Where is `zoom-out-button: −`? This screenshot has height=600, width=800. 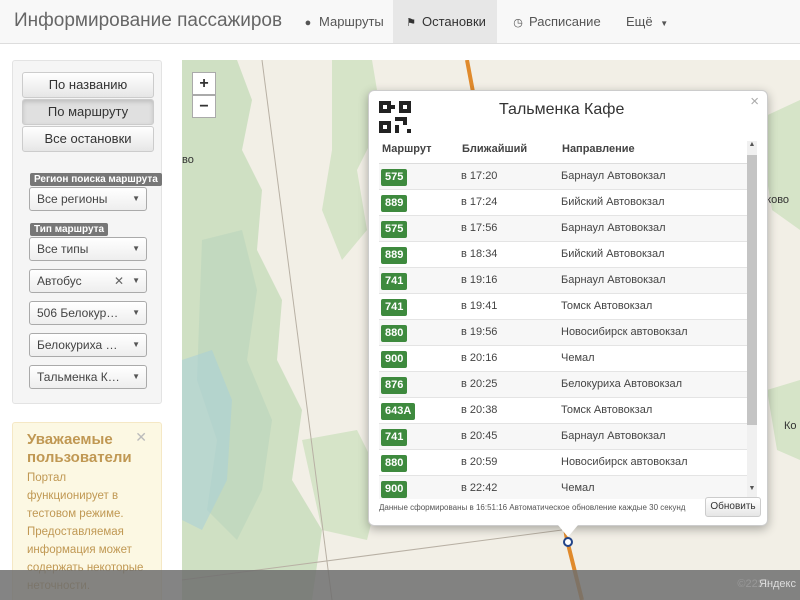 zoom-out-button: − is located at coordinates (204, 106).